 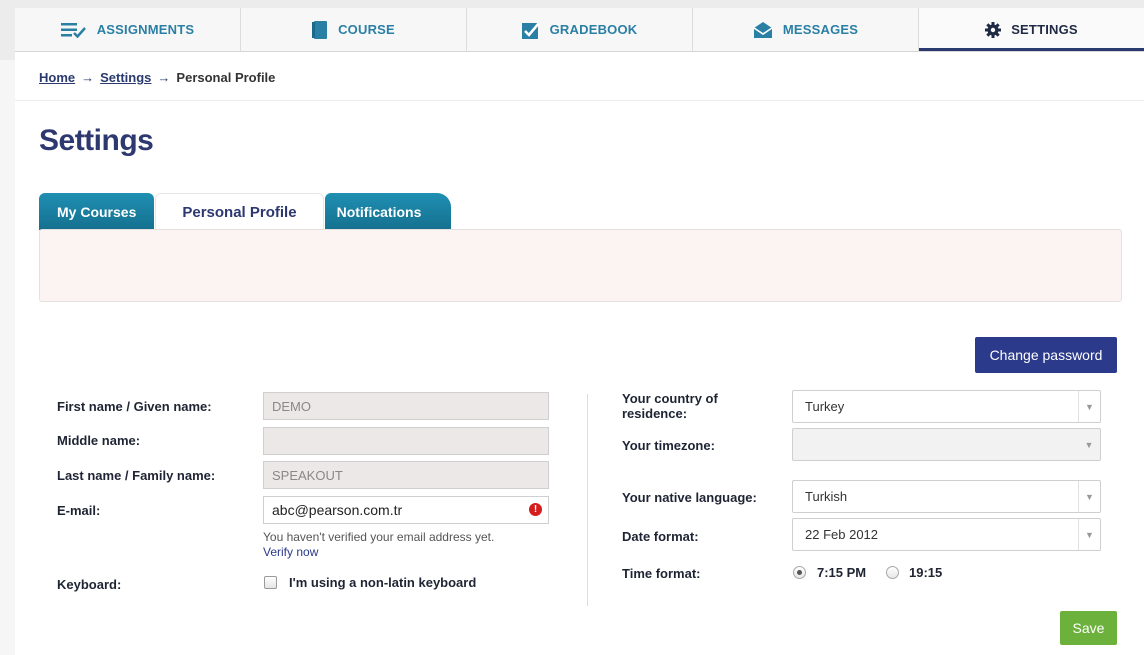 What do you see at coordinates (946, 496) in the screenshot?
I see `native-language-select: Turkish ▼` at bounding box center [946, 496].